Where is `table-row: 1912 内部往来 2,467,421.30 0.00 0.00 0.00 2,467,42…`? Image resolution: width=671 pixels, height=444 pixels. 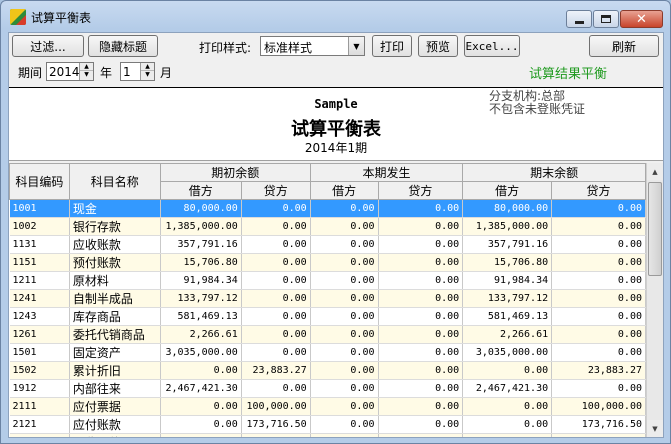 table-row: 1912 内部往来 2,467,421.30 0.00 0.00 0.00 2,467,42… is located at coordinates (327, 388).